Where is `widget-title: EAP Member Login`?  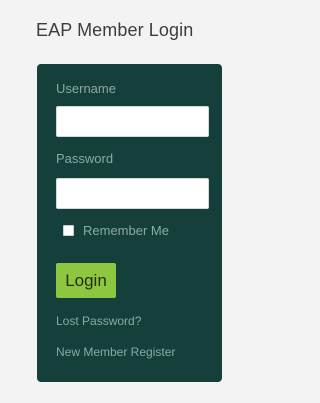 widget-title: EAP Member Login is located at coordinates (115, 30).